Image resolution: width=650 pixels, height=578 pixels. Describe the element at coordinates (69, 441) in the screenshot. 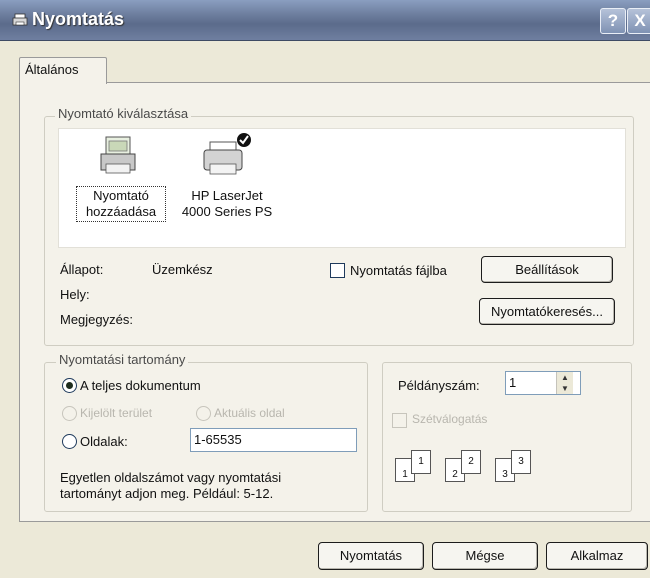

I see `pages-radio` at that location.